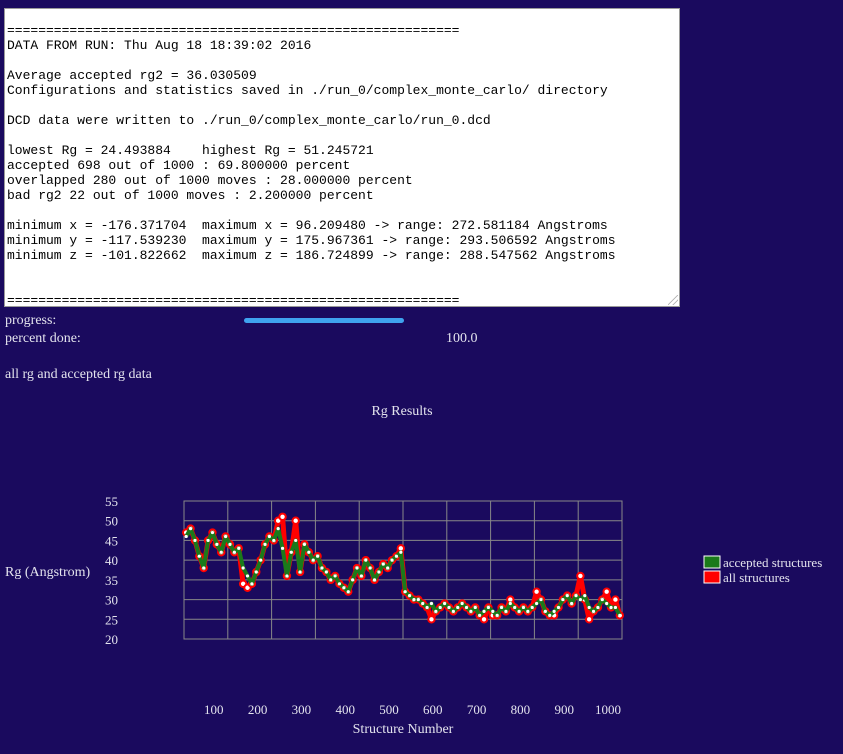 This screenshot has height=754, width=843. What do you see at coordinates (214, 709) in the screenshot?
I see `x-tick-label: 100` at bounding box center [214, 709].